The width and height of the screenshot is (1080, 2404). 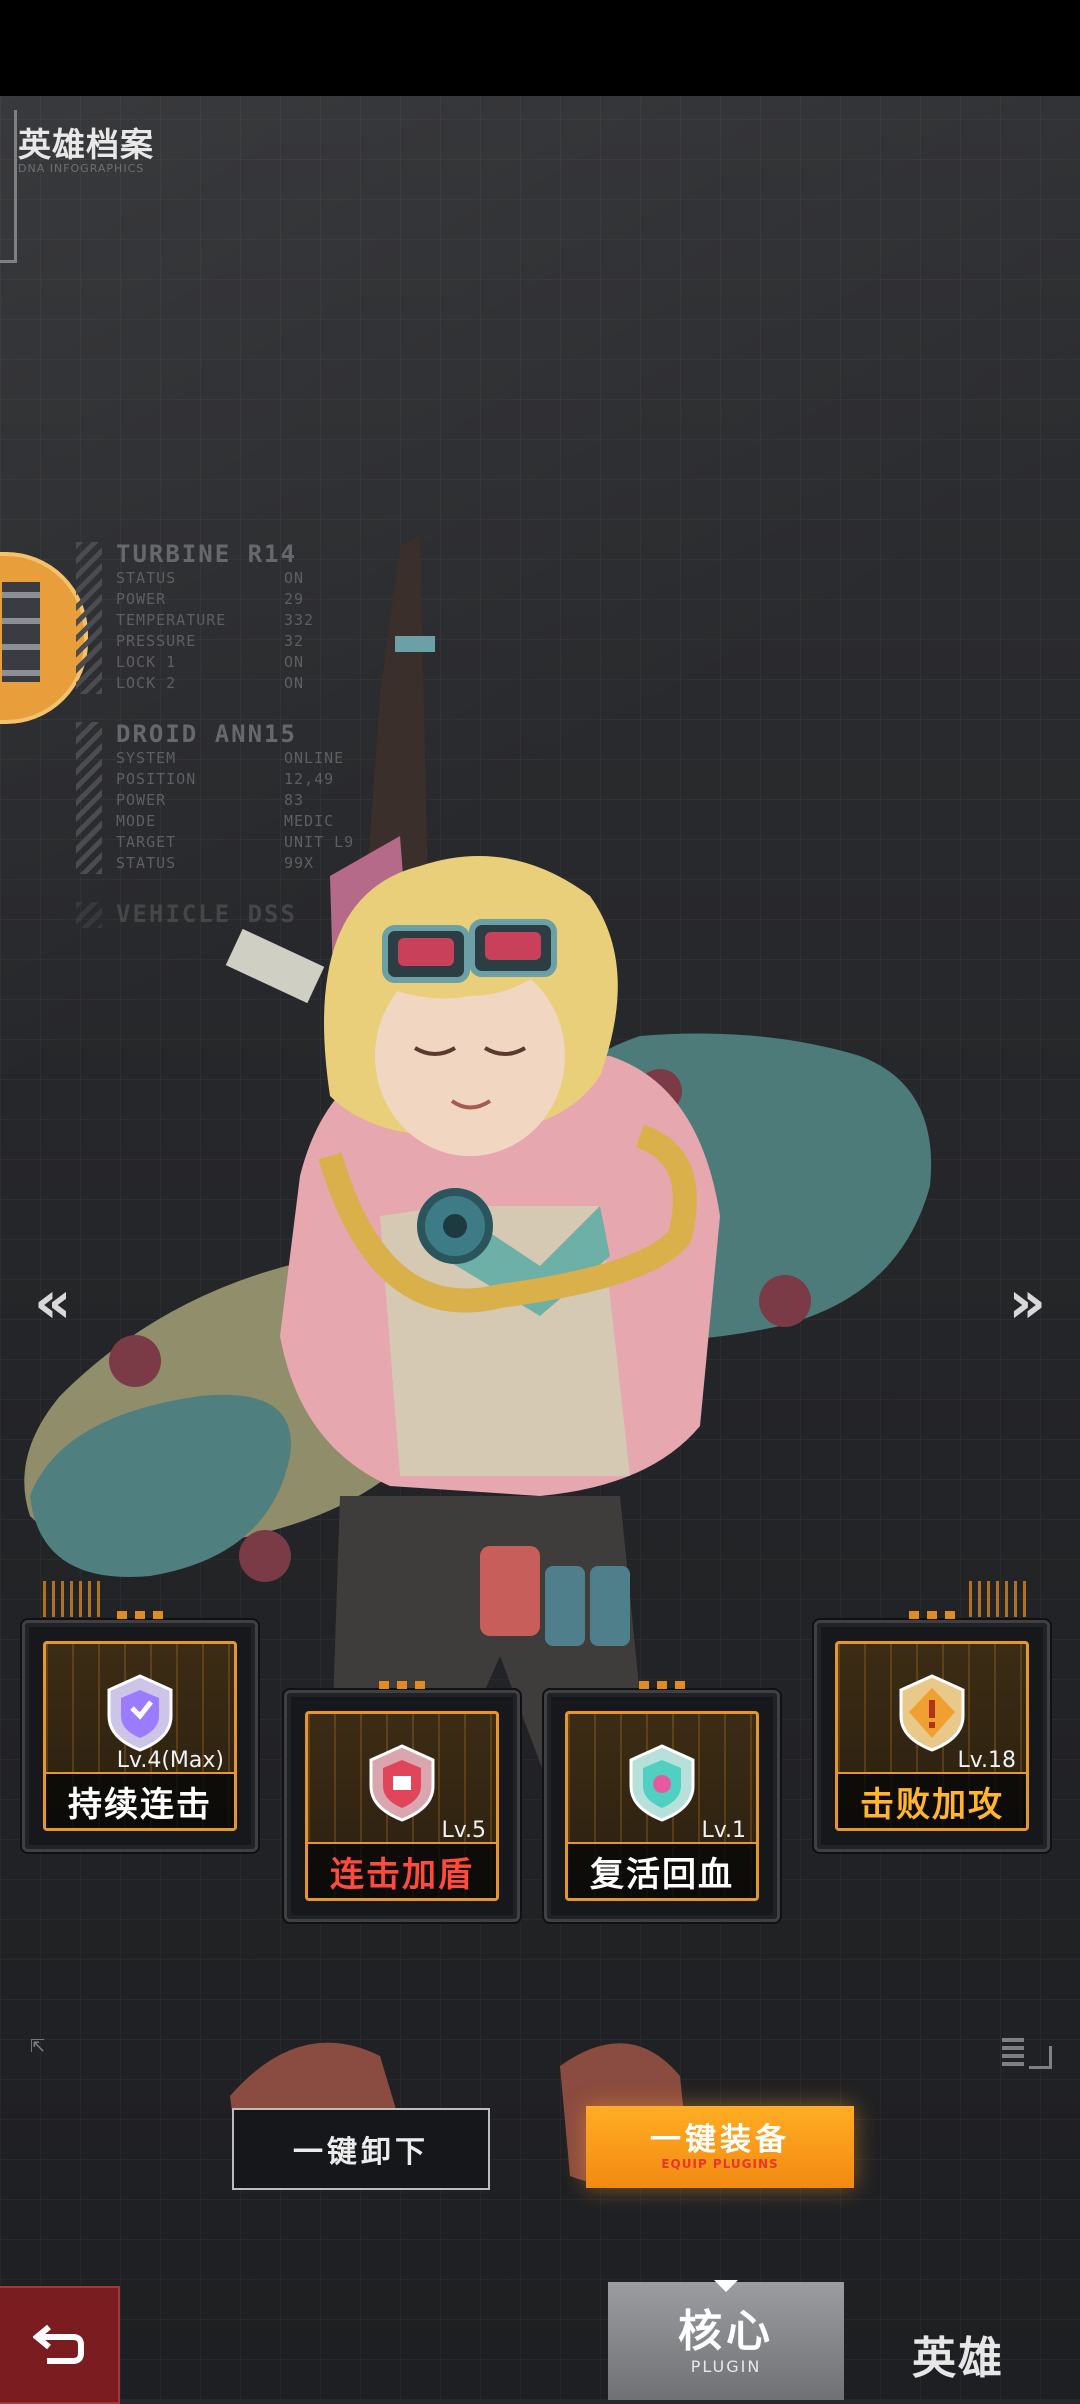 What do you see at coordinates (662, 1870) in the screenshot?
I see `plugin-name: 复活回血` at bounding box center [662, 1870].